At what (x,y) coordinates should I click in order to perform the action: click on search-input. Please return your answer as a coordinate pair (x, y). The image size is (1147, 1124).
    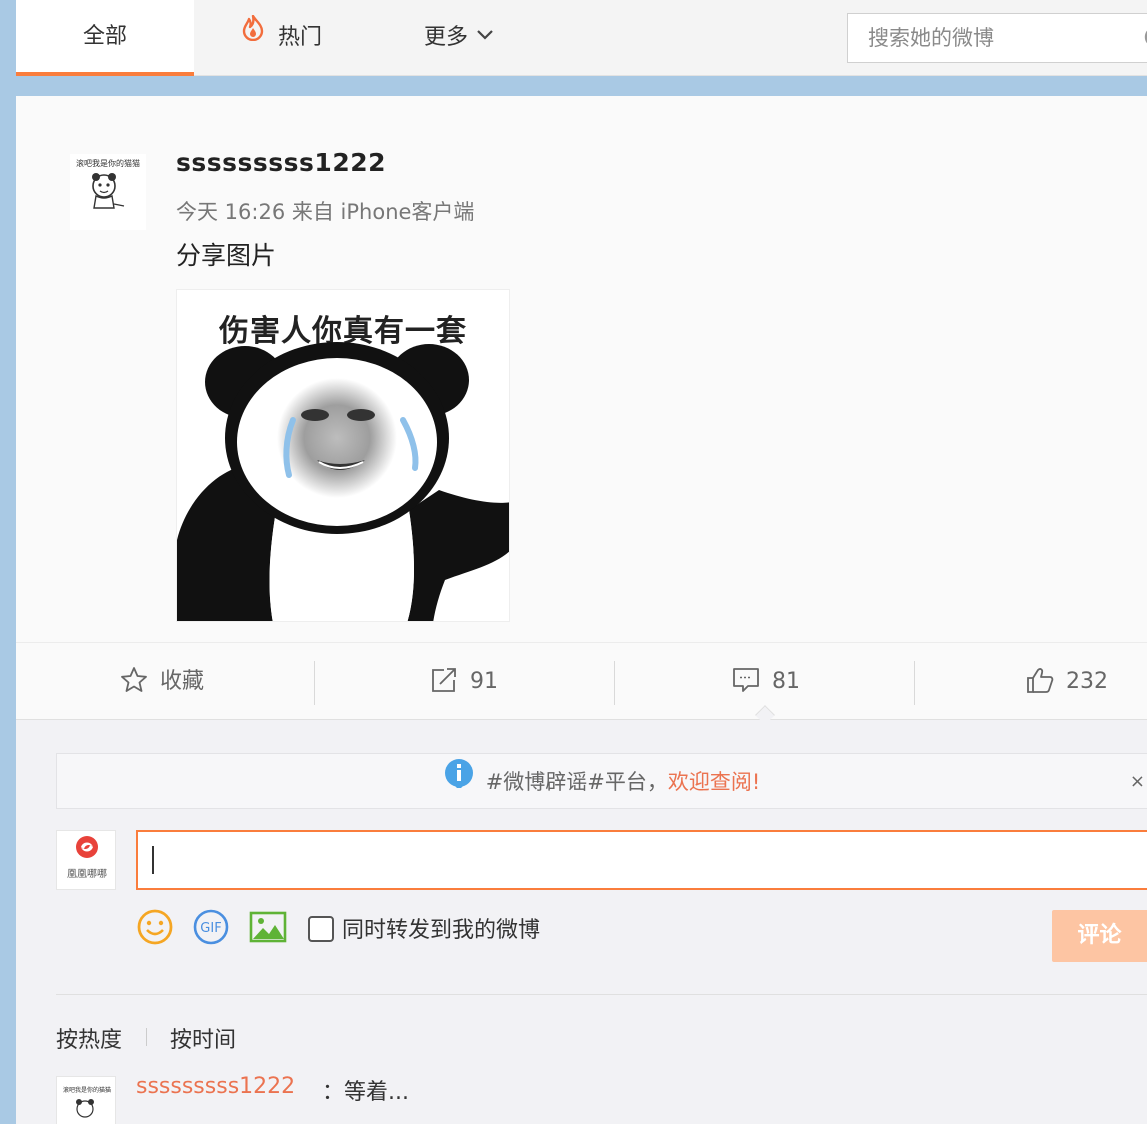
    Looking at the image, I should click on (997, 38).